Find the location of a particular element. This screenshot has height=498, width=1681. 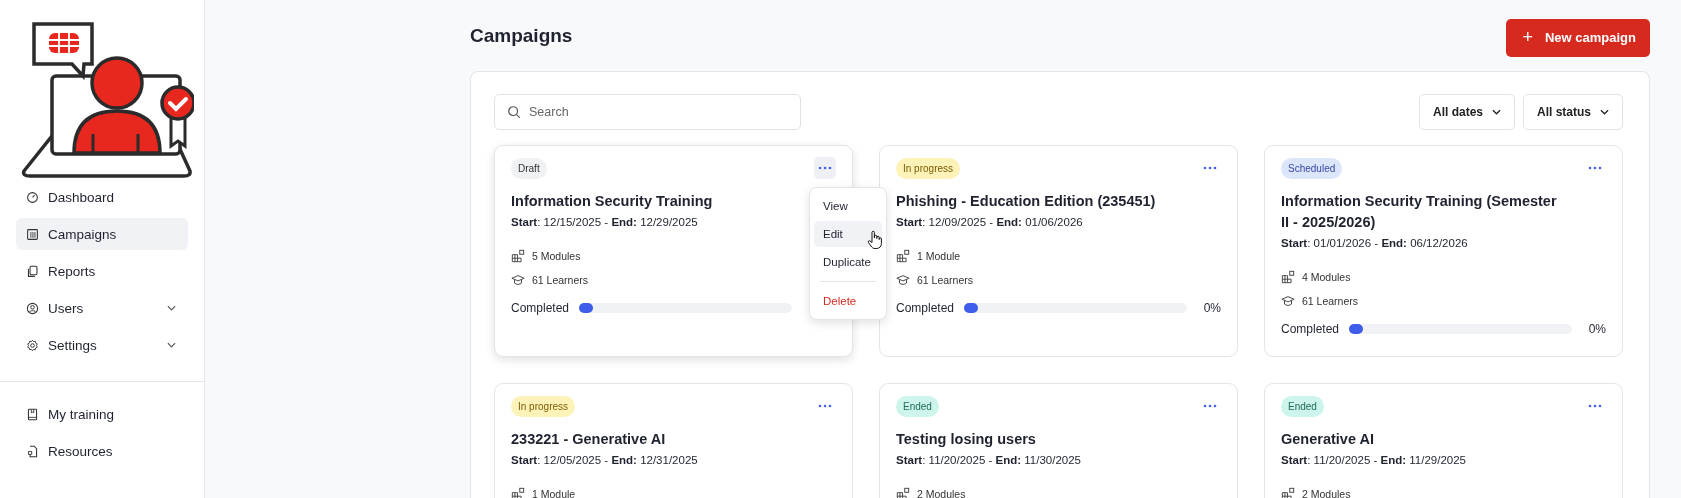

nav-item: Campaigns is located at coordinates (102, 234).